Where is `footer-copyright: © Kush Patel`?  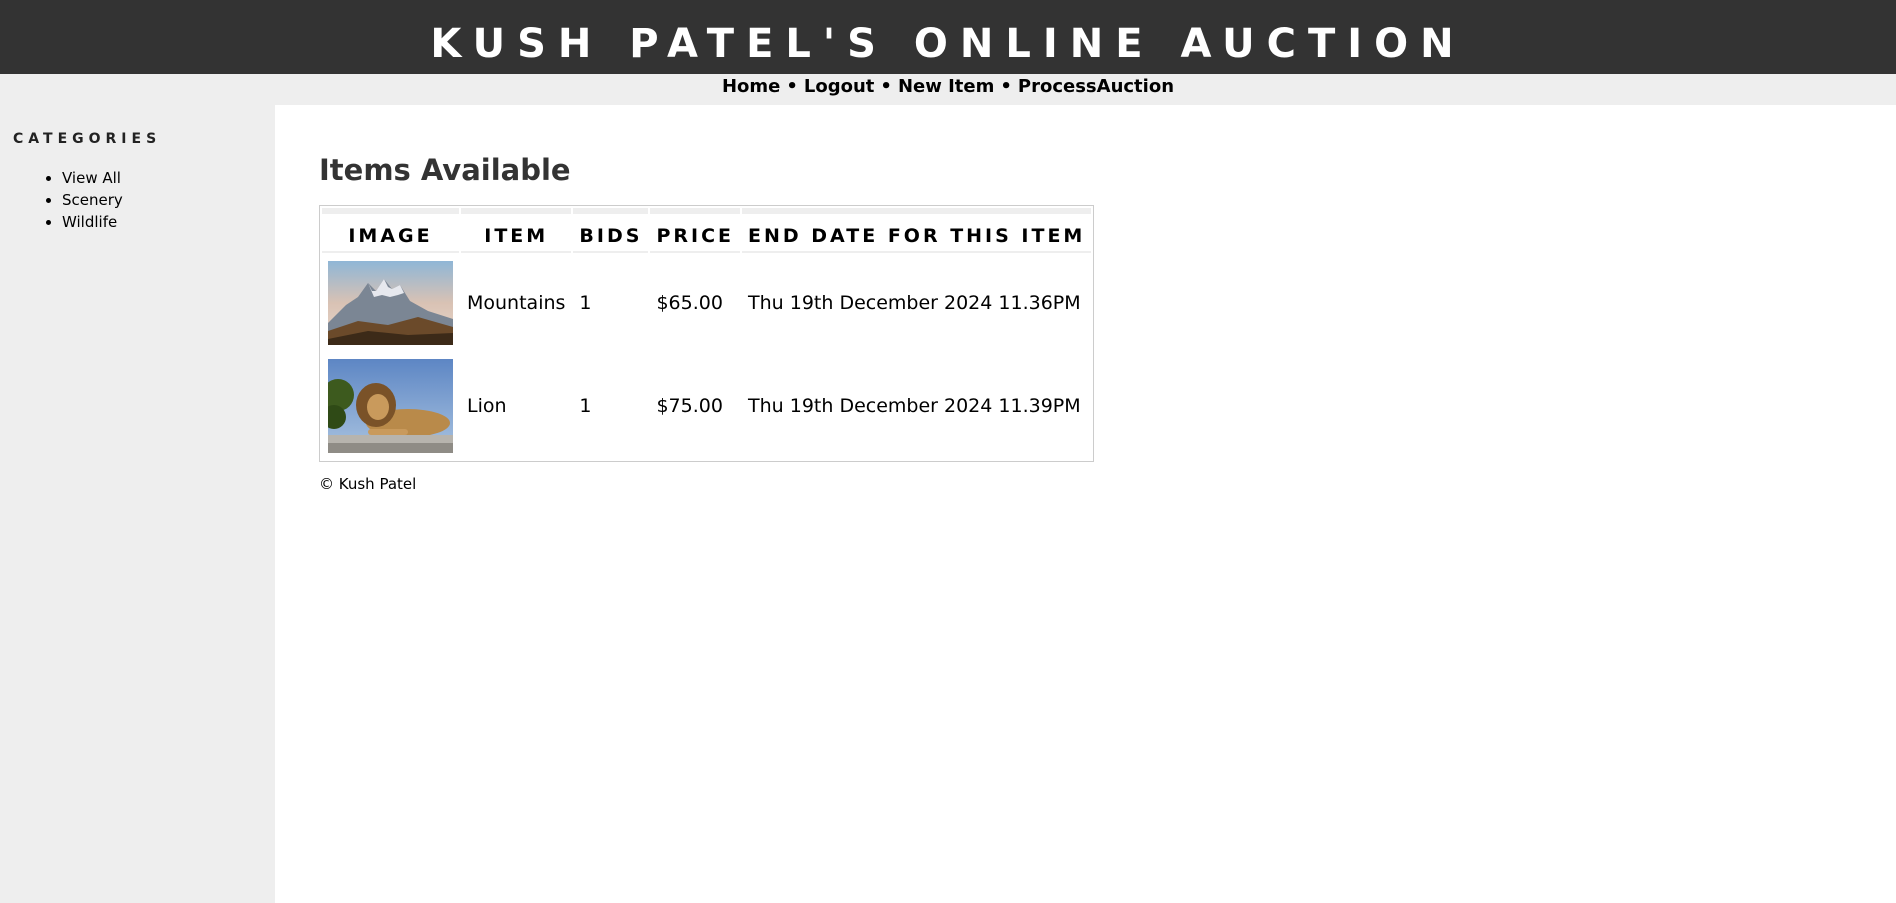
footer-copyright: © Kush Patel is located at coordinates (368, 484).